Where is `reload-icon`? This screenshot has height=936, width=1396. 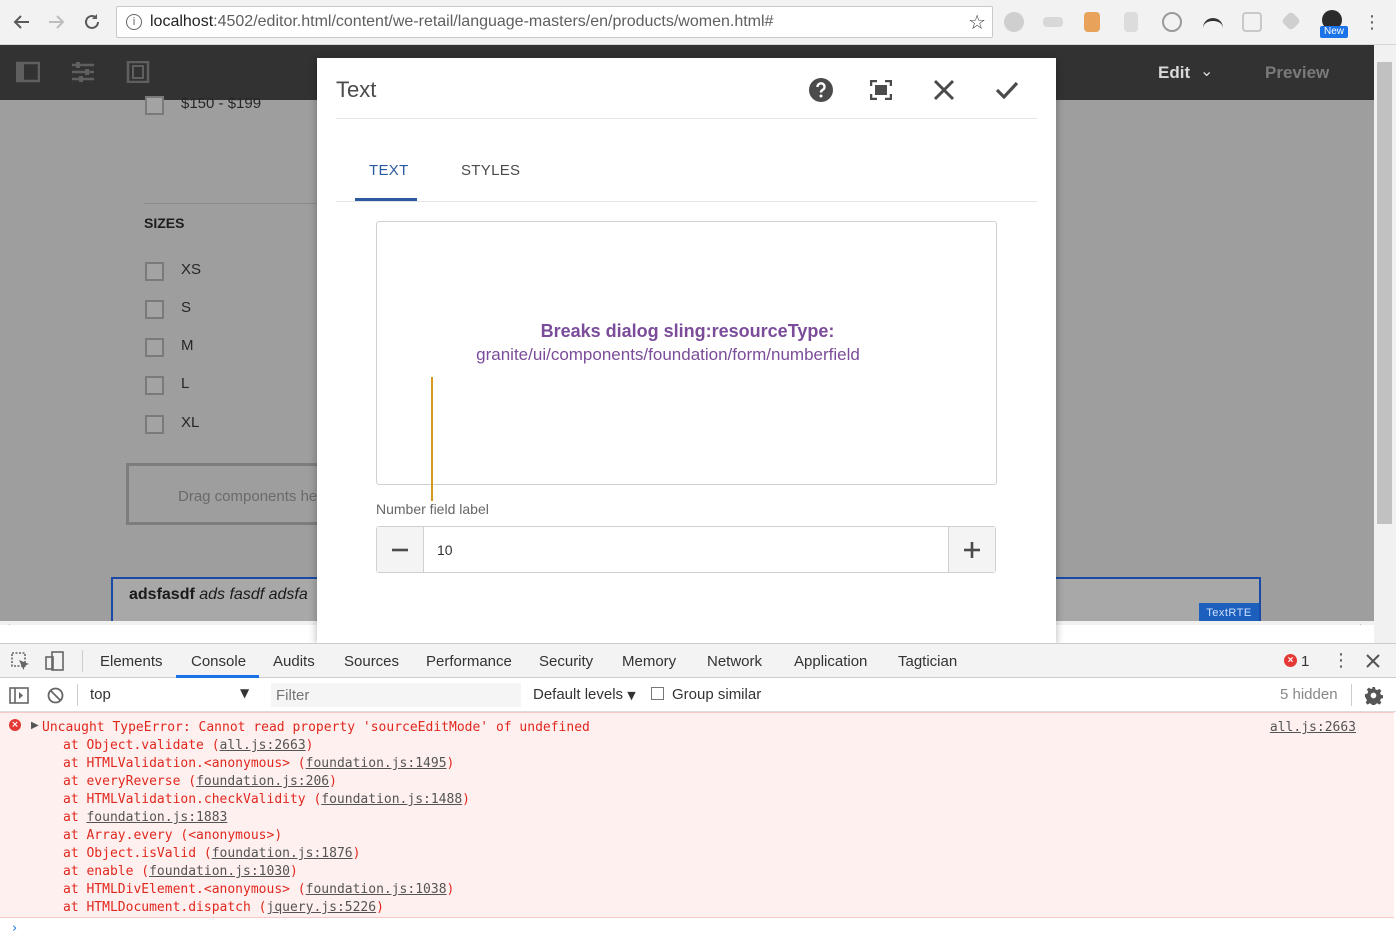 reload-icon is located at coordinates (92, 22).